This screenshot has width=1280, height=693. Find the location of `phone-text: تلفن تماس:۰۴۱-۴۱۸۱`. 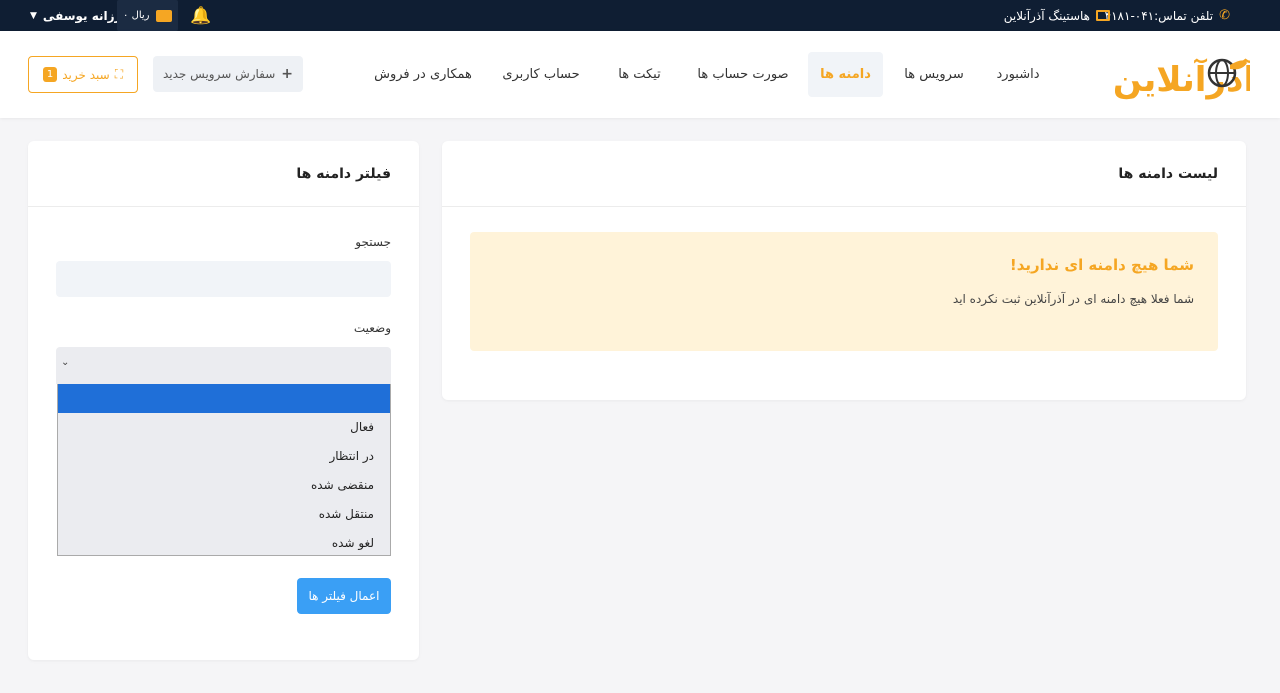

phone-text: تلفن تماس:۰۴۱-۴۱۸۱ is located at coordinates (1159, 15).